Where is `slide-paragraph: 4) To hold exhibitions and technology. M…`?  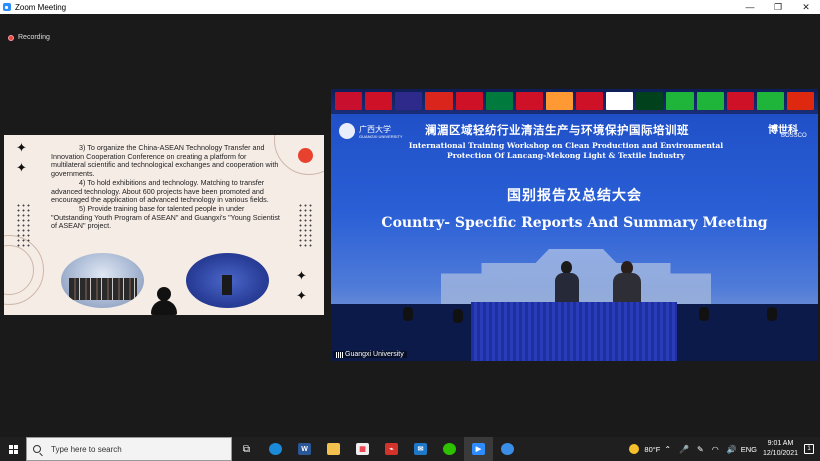
slide-paragraph: 4) To hold exhibitions and technology. M… is located at coordinates (160, 191).